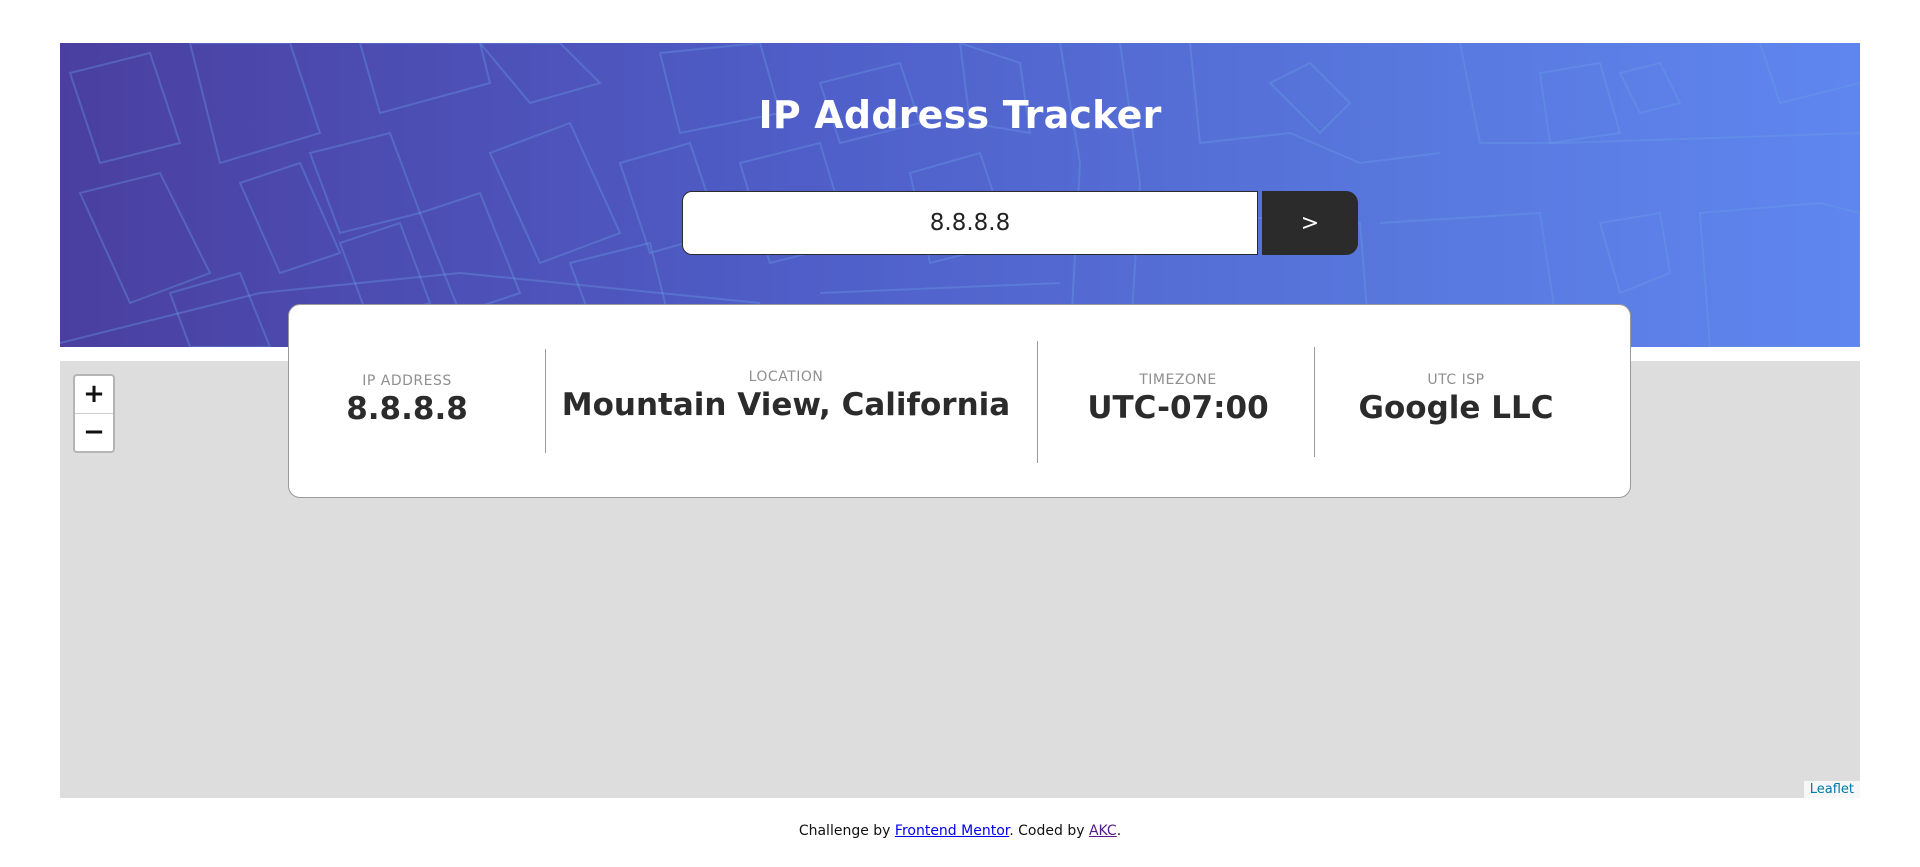 The image size is (1920, 867). I want to click on timezone-value: UTC-07:00, so click(1178, 408).